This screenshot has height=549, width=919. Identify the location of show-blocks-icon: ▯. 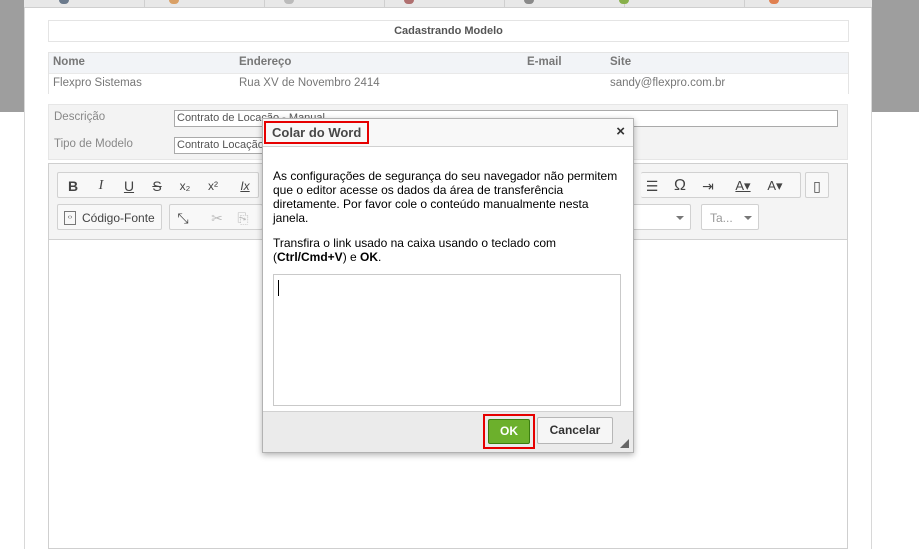
(817, 186).